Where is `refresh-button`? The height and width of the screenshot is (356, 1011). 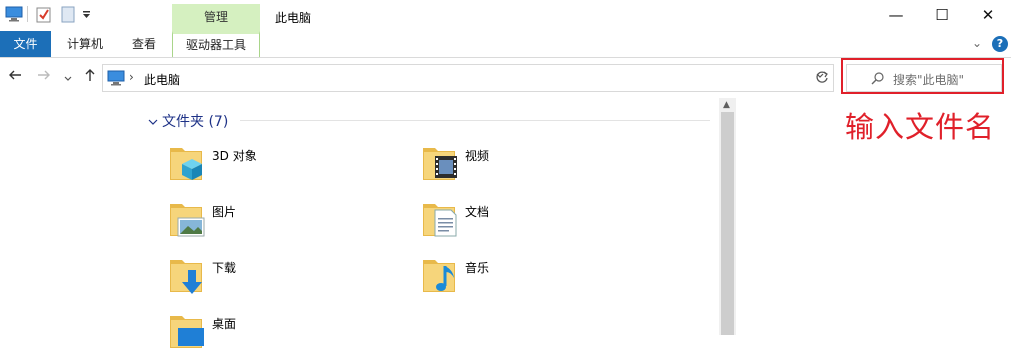
refresh-button is located at coordinates (822, 78).